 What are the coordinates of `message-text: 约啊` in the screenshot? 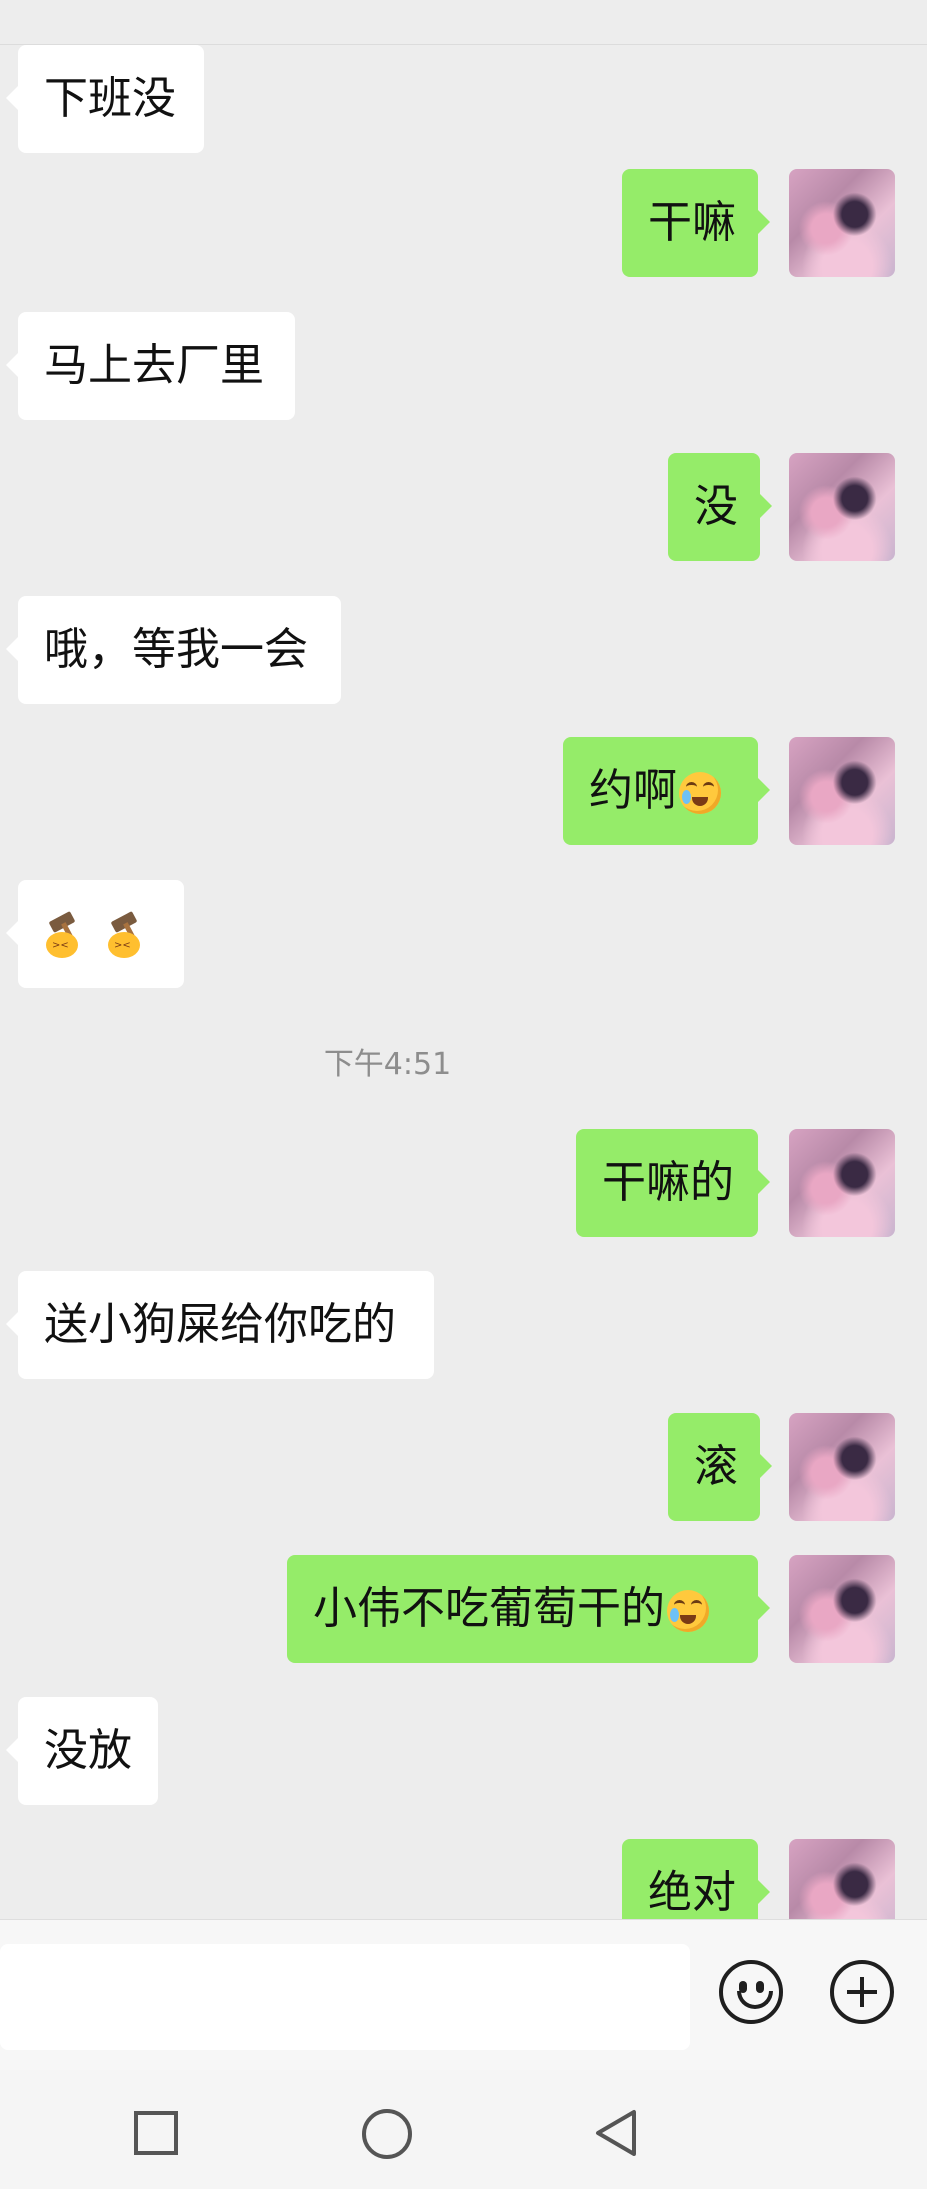 It's located at (633, 790).